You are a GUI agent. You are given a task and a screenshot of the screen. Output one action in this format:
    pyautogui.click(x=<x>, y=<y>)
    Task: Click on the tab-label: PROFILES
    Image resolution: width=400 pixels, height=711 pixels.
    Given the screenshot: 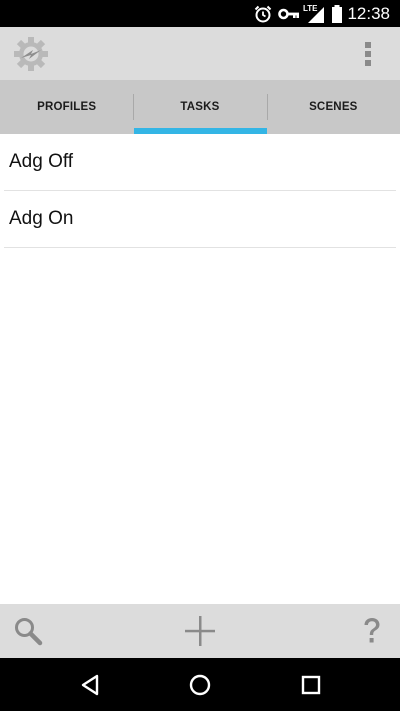 What is the action you would take?
    pyautogui.click(x=67, y=107)
    